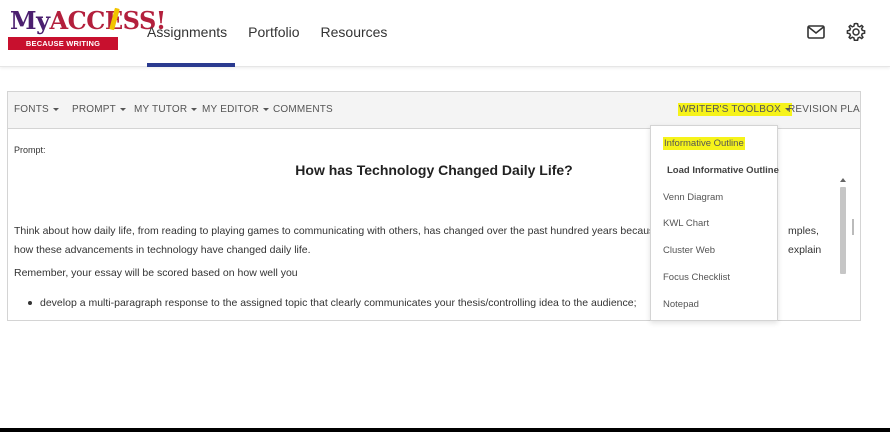 Image resolution: width=890 pixels, height=432 pixels. I want to click on logo-wordmark: MyACCESS!, so click(88, 20).